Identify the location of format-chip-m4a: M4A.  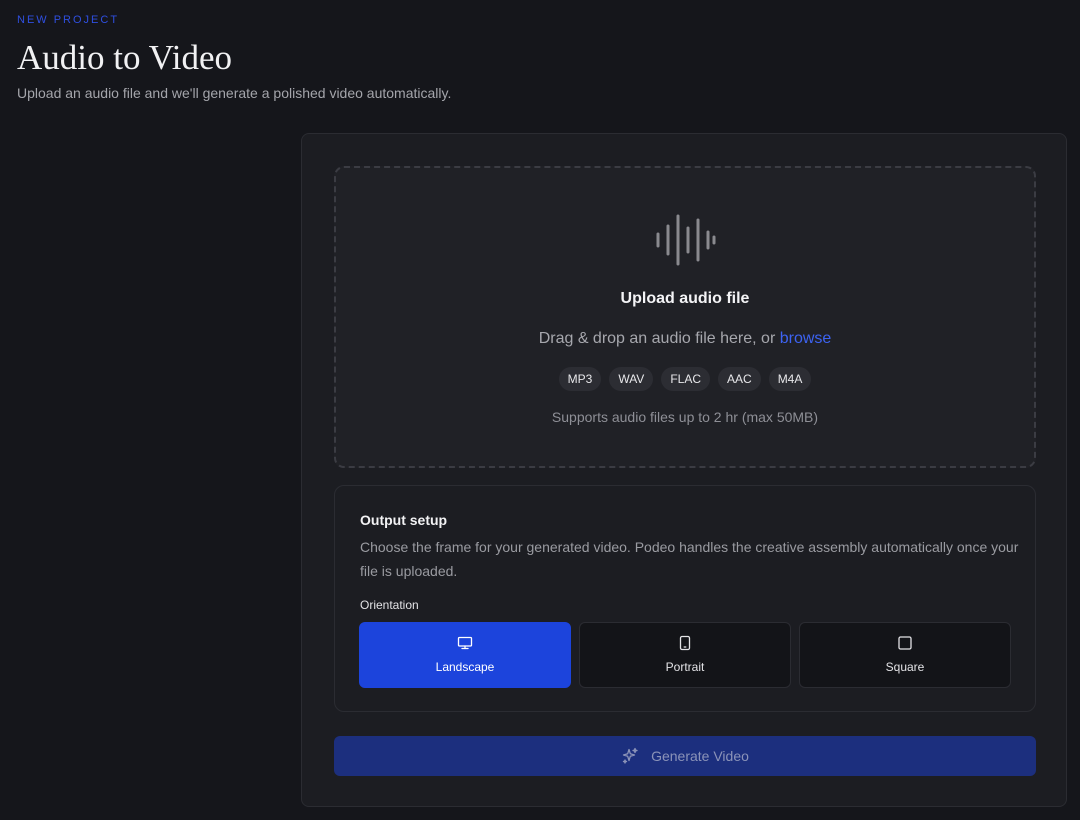
(790, 379).